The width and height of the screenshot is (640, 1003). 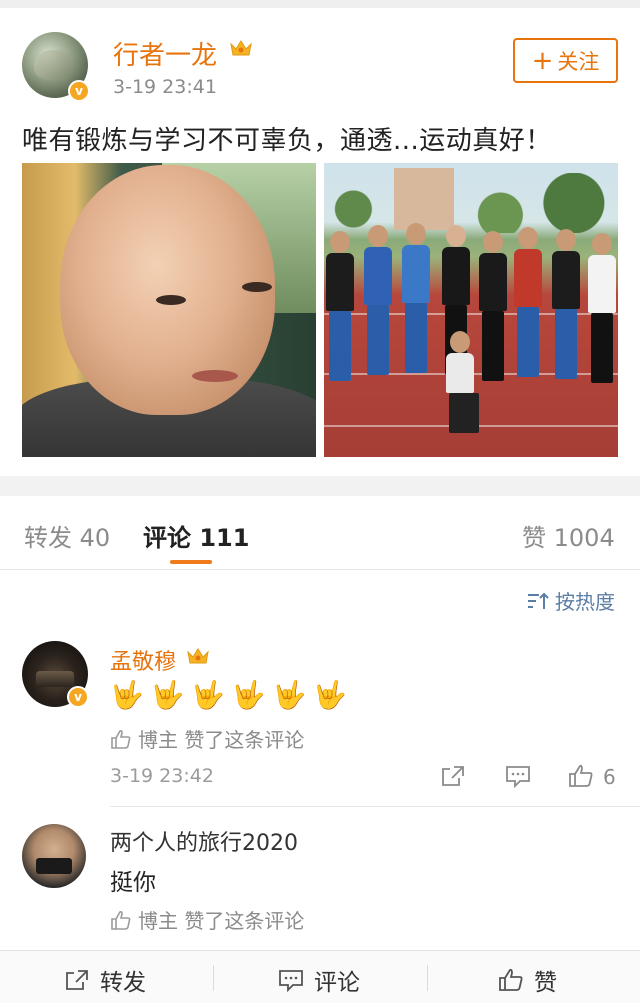 I want to click on active-tab-indicator, so click(x=191, y=562).